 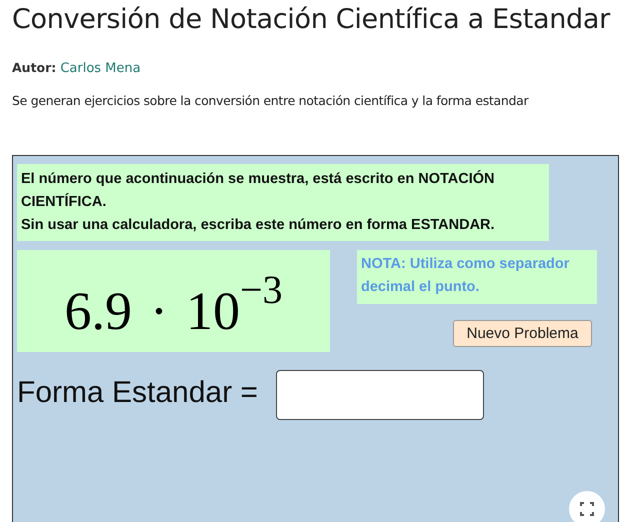 I want to click on author-label: Autor:, so click(x=34, y=67).